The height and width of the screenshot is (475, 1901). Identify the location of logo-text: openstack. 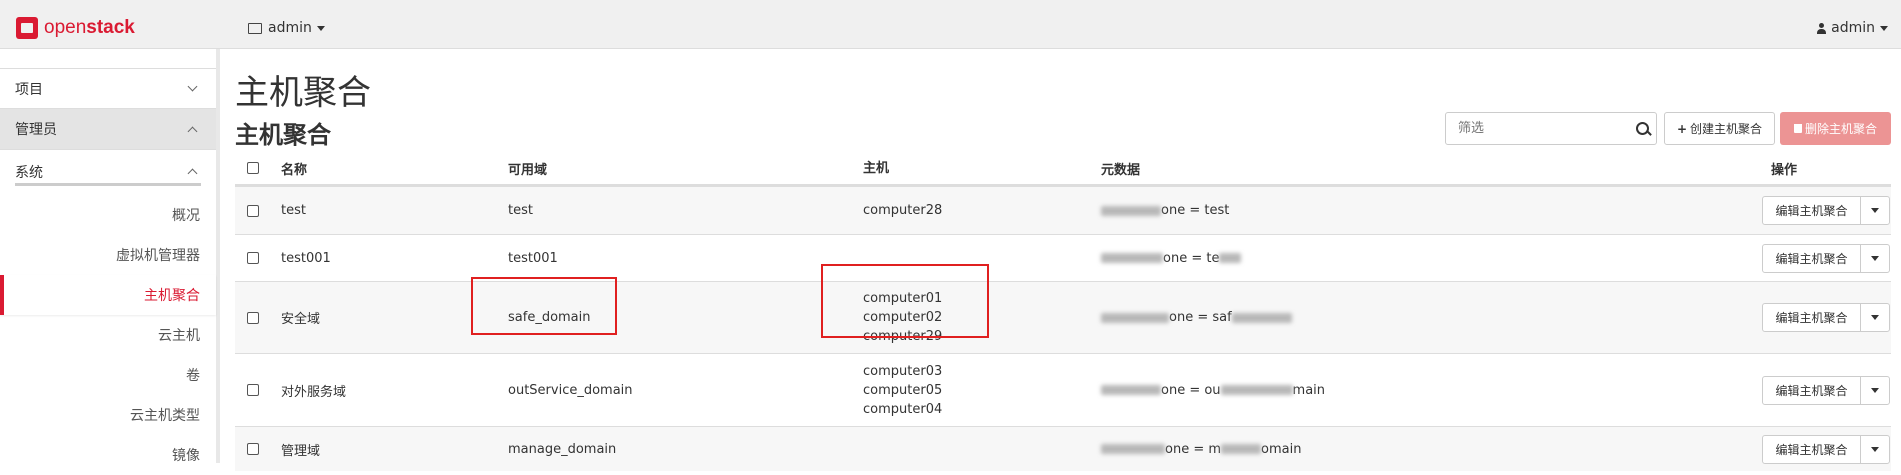
(89, 27).